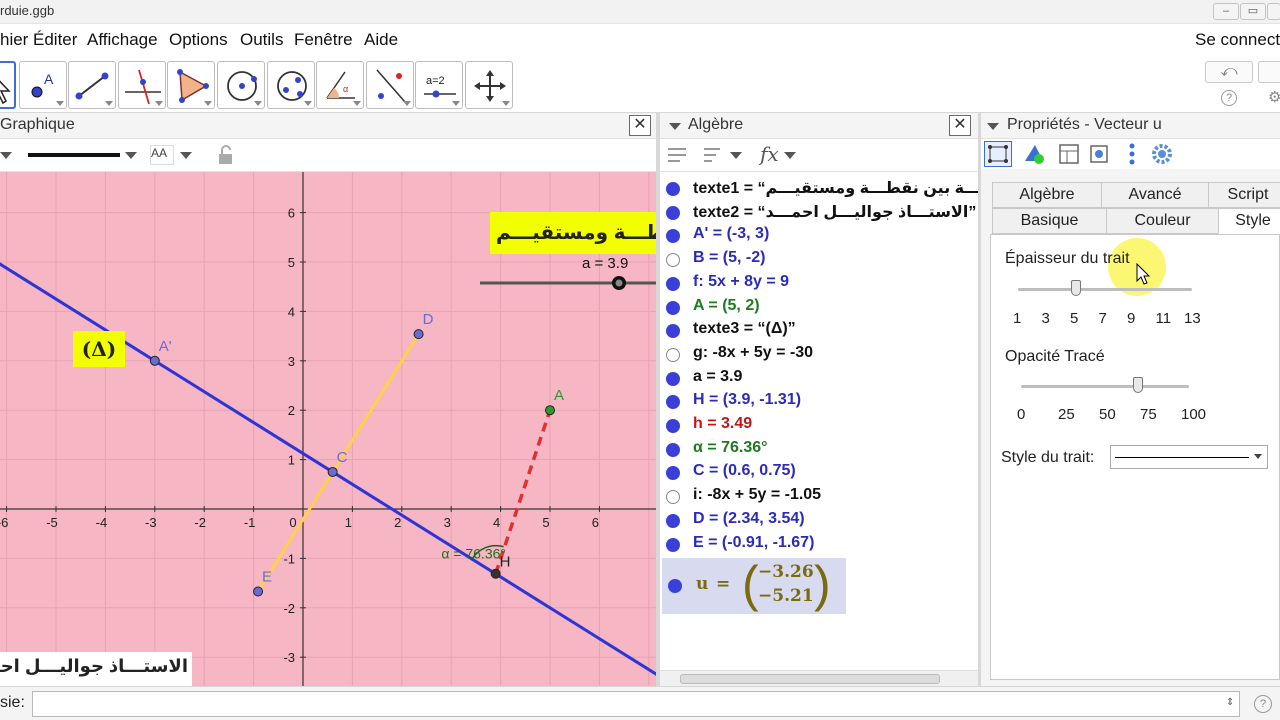 This screenshot has width=1280, height=720. I want to click on algebra-row-text: α = 76.36°, so click(730, 448).